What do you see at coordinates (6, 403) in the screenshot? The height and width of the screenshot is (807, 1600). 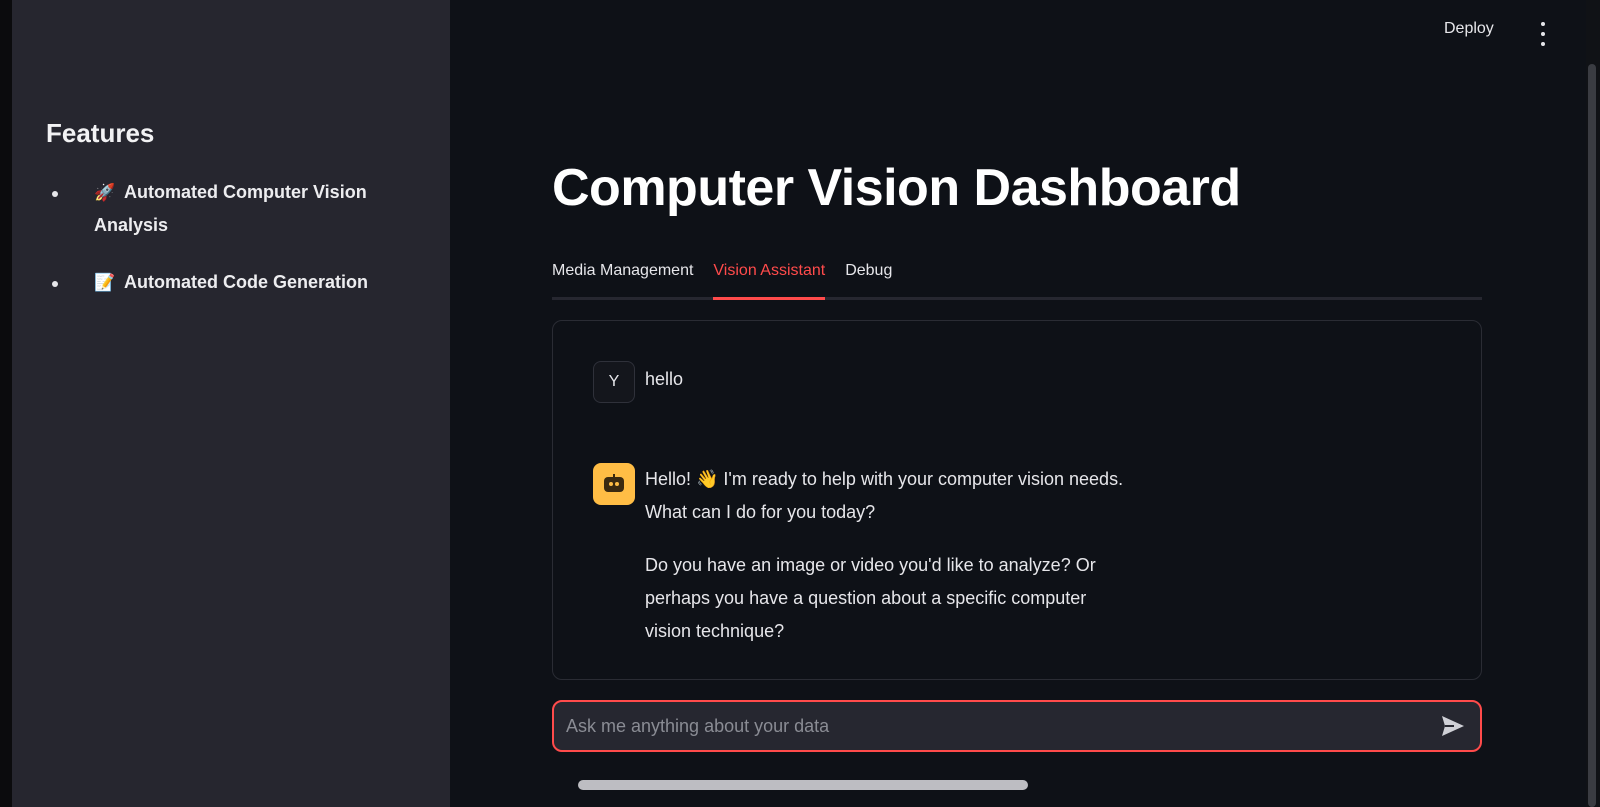 I see `screen-bezel` at bounding box center [6, 403].